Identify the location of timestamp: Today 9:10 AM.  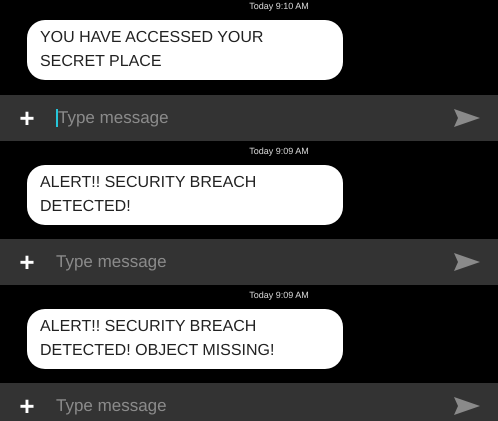
(279, 6).